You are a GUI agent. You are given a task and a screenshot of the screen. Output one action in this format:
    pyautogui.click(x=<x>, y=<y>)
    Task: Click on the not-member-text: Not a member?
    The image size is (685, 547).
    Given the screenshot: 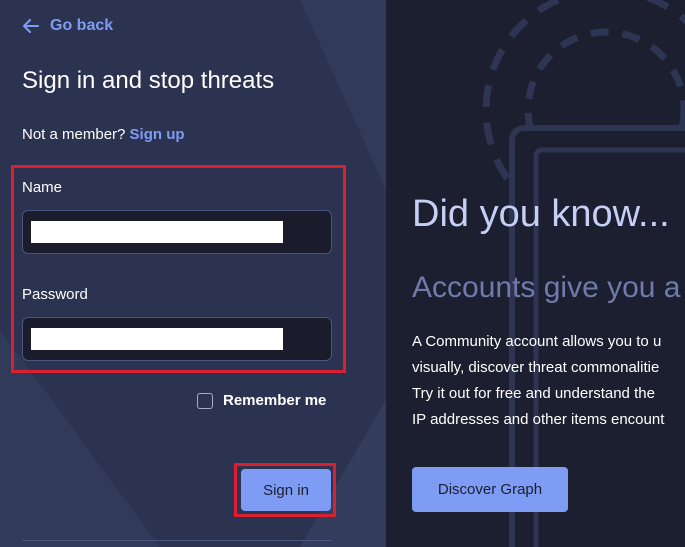 What is the action you would take?
    pyautogui.click(x=74, y=134)
    